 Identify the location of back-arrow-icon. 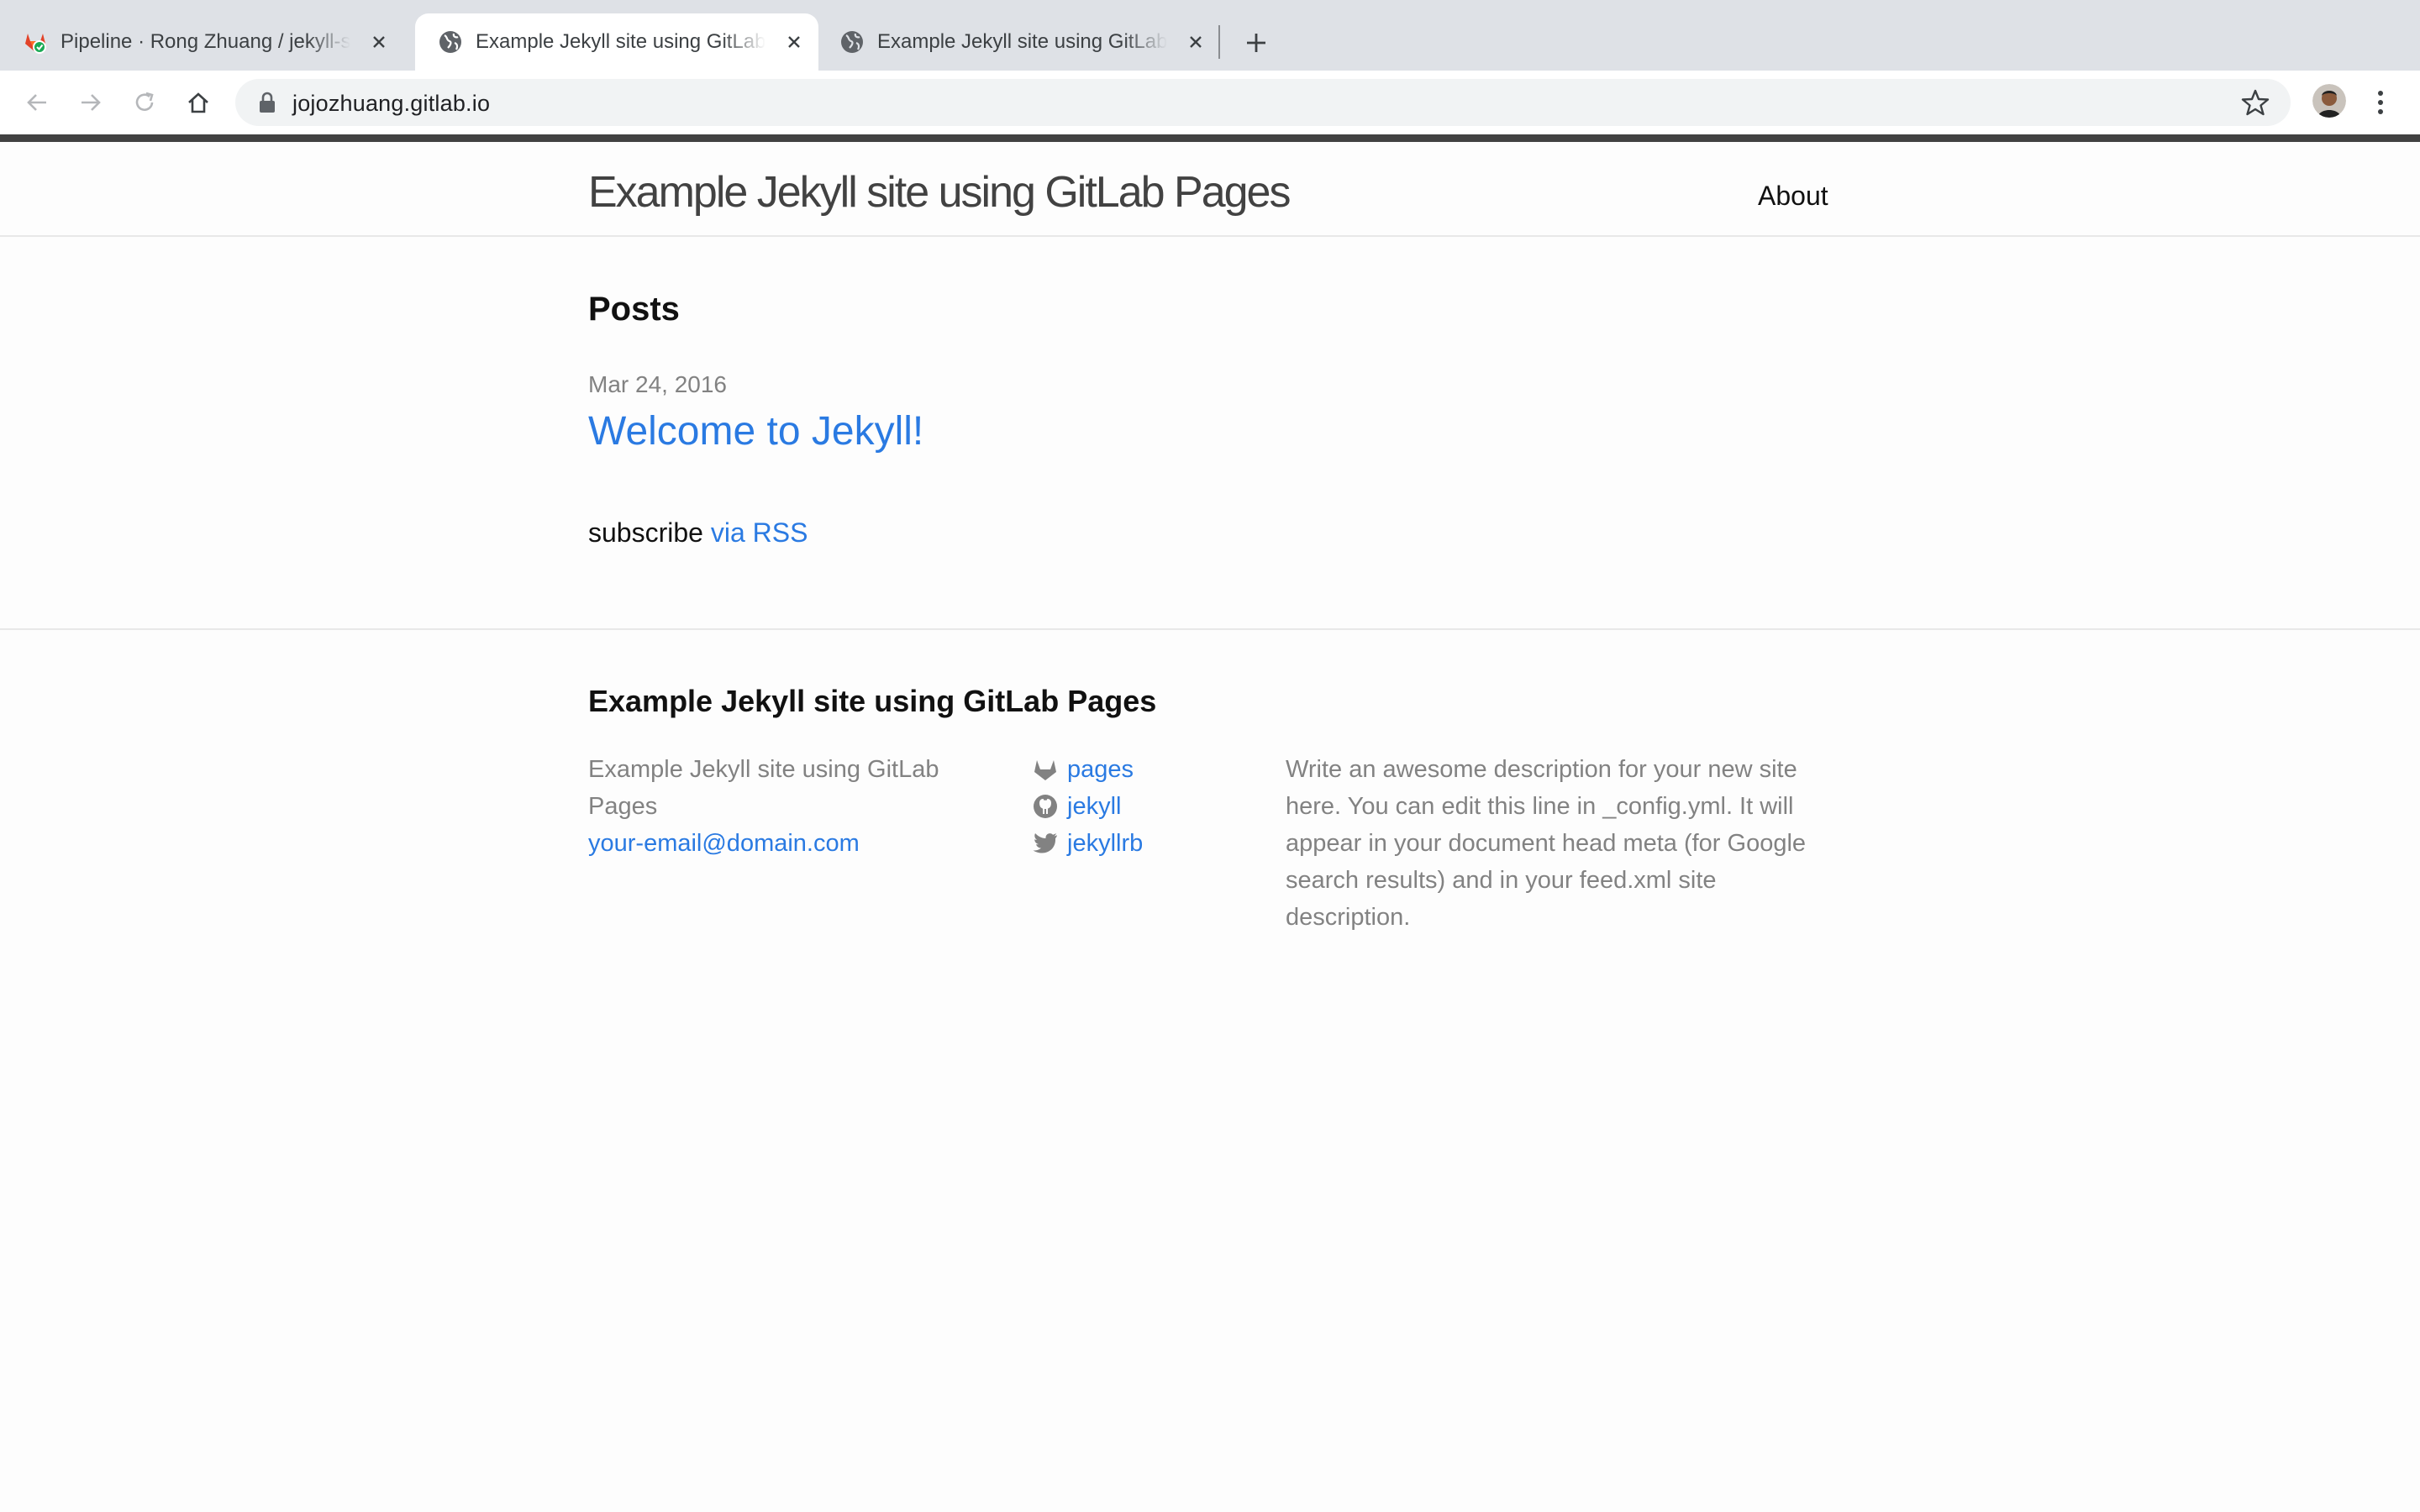
(36, 102).